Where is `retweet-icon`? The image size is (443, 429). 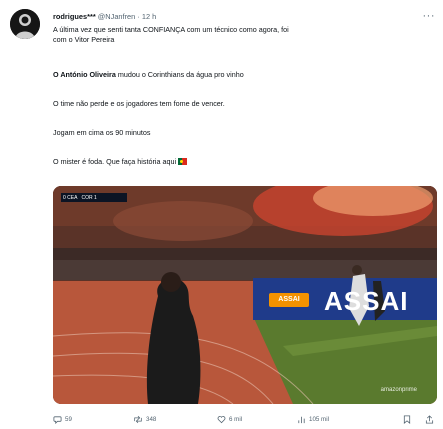 retweet-icon is located at coordinates (138, 419).